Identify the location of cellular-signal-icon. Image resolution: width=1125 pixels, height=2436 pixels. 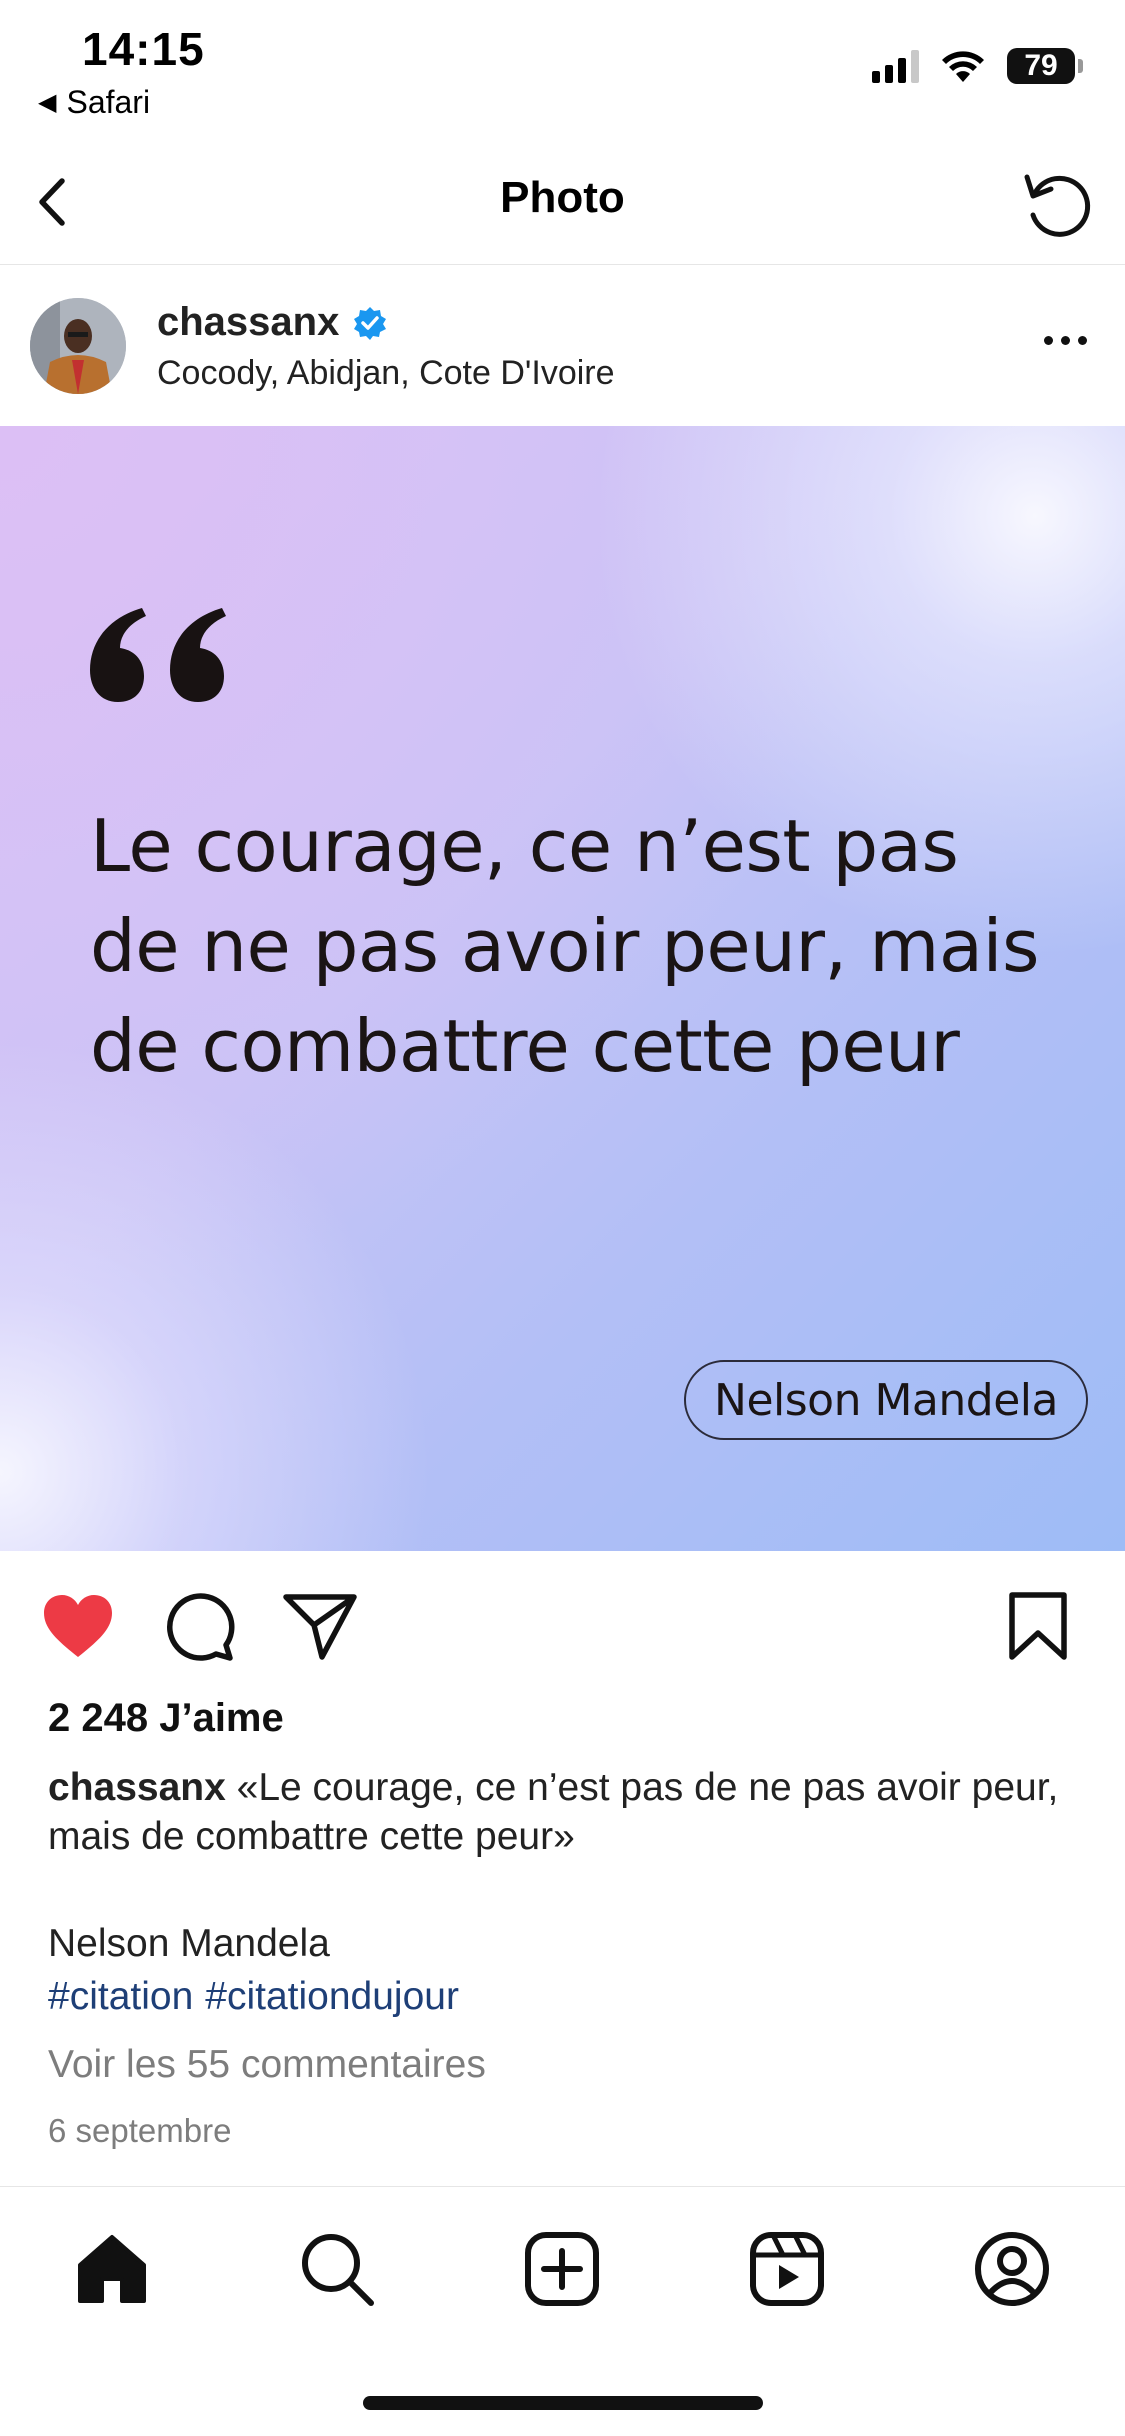
(895, 66).